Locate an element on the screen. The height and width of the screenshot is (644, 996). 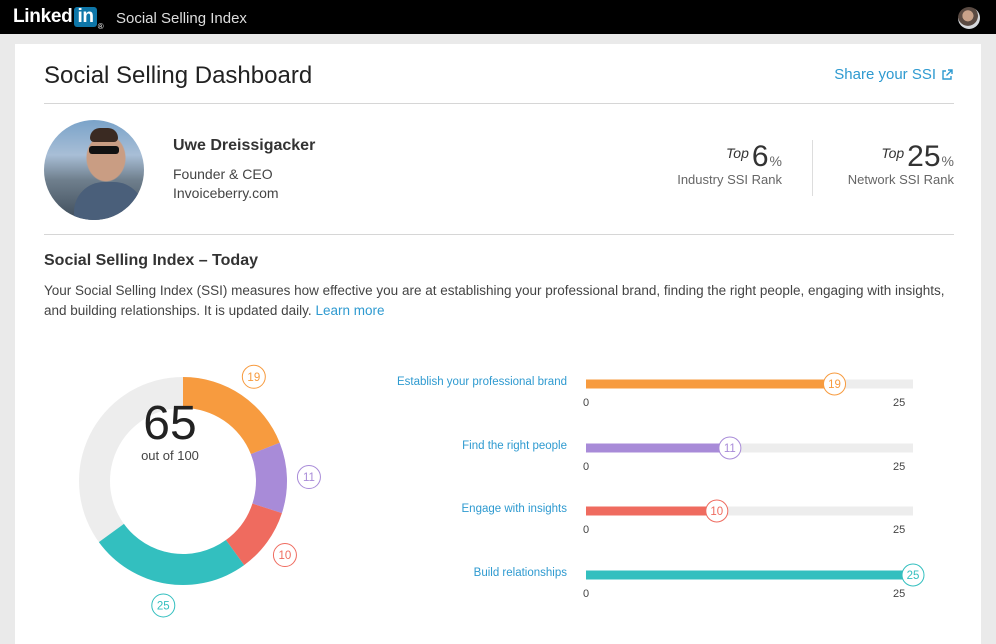
external-link-icon is located at coordinates (947, 74).